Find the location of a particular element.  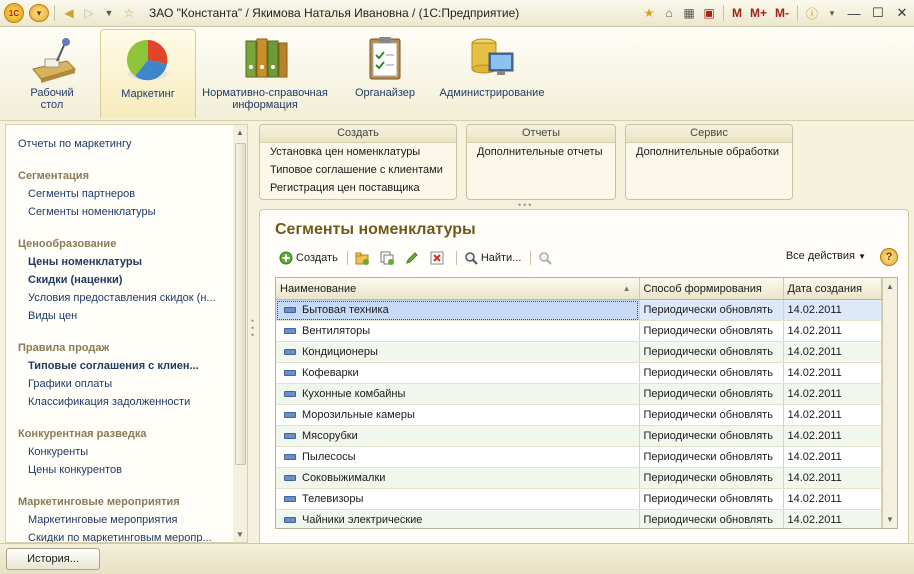

minimize-icon: — is located at coordinates (854, 13).